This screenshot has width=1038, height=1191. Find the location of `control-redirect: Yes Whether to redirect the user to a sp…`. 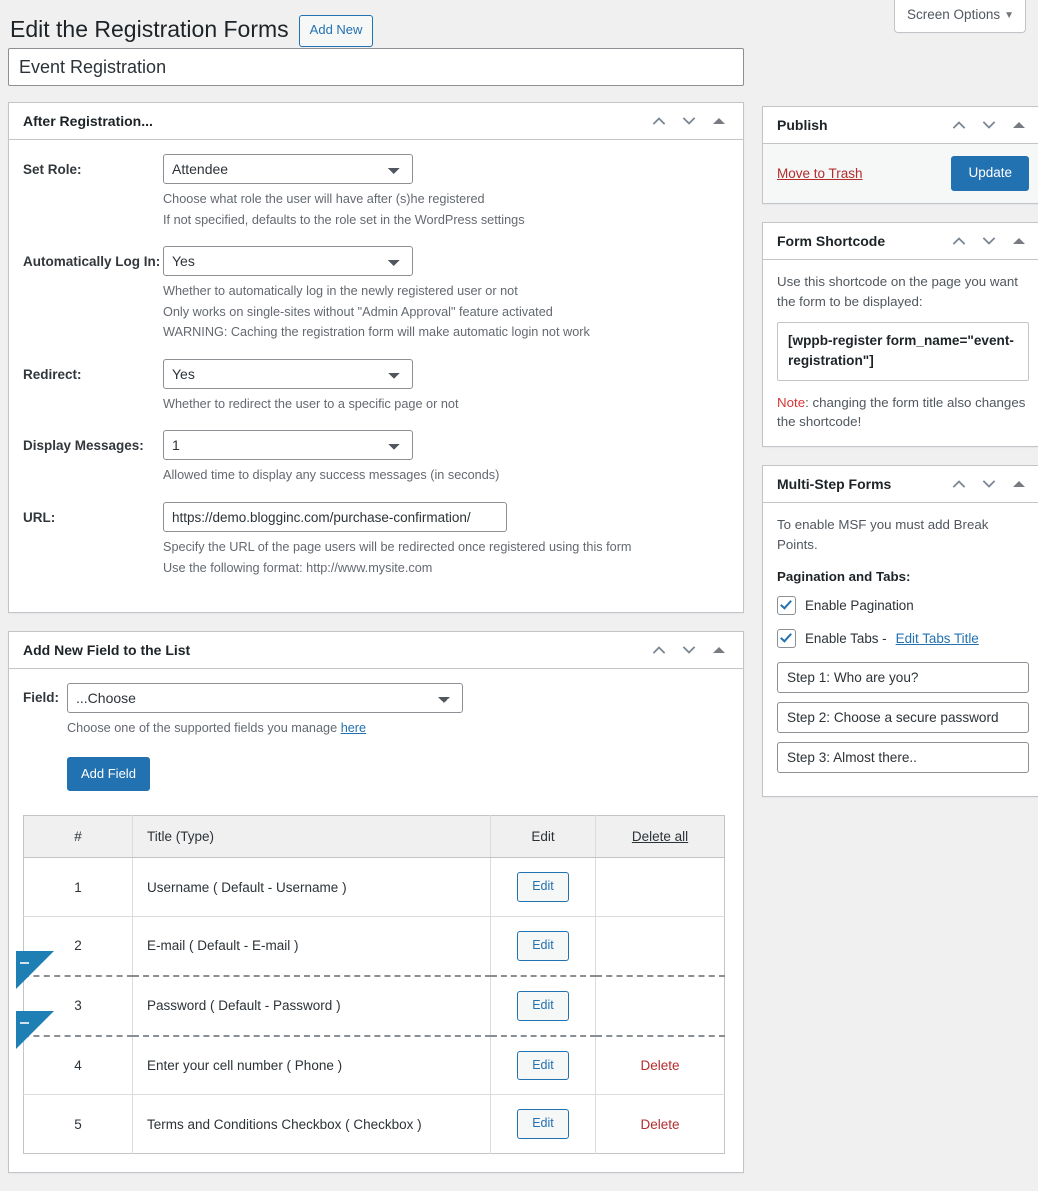

control-redirect: Yes Whether to redirect the user to a sp… is located at coordinates (446, 386).